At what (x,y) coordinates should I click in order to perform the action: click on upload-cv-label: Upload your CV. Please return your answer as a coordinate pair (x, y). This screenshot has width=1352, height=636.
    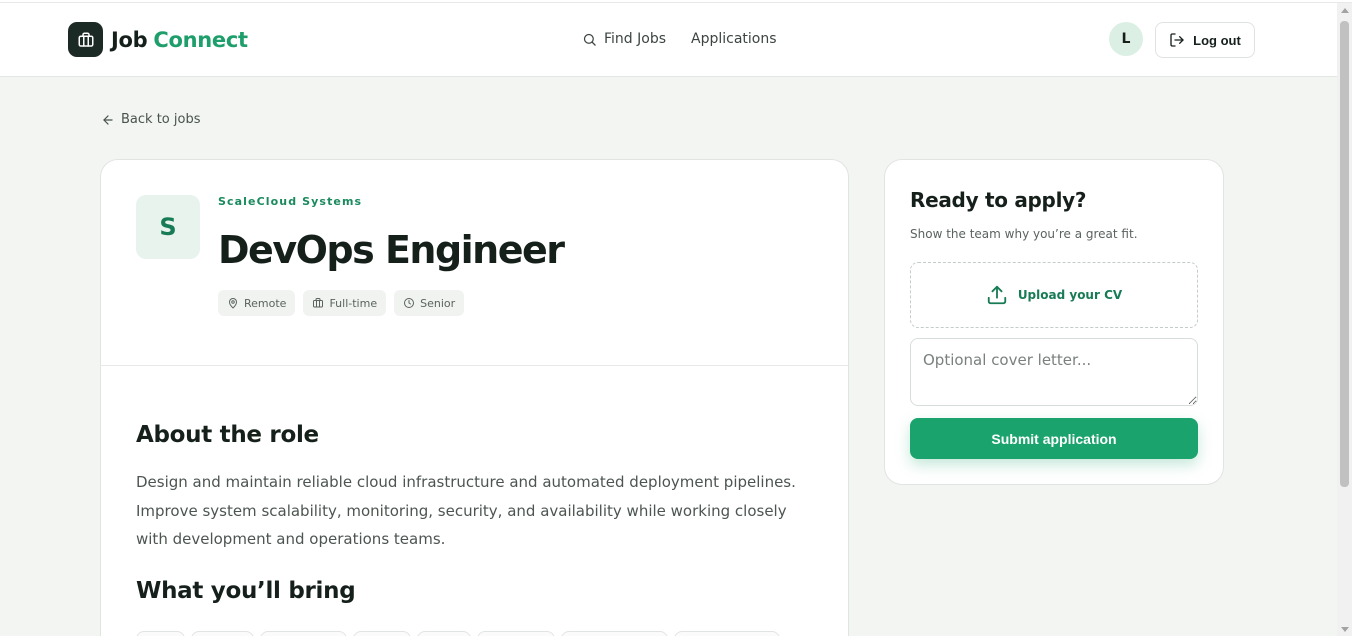
    Looking at the image, I should click on (1070, 295).